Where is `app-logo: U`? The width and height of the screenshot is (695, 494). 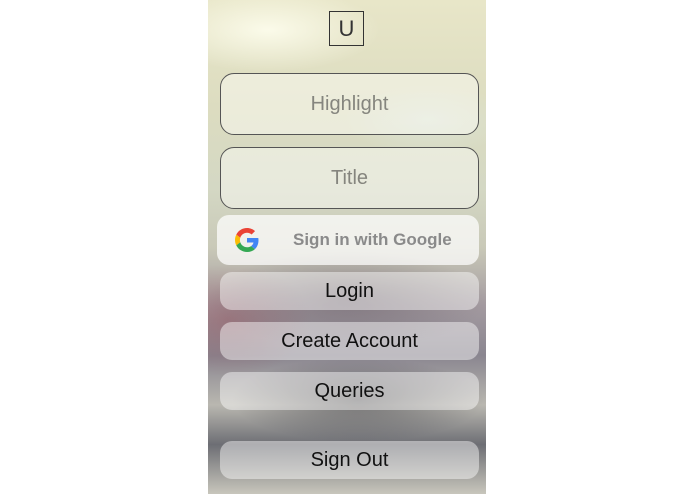
app-logo: U is located at coordinates (346, 28).